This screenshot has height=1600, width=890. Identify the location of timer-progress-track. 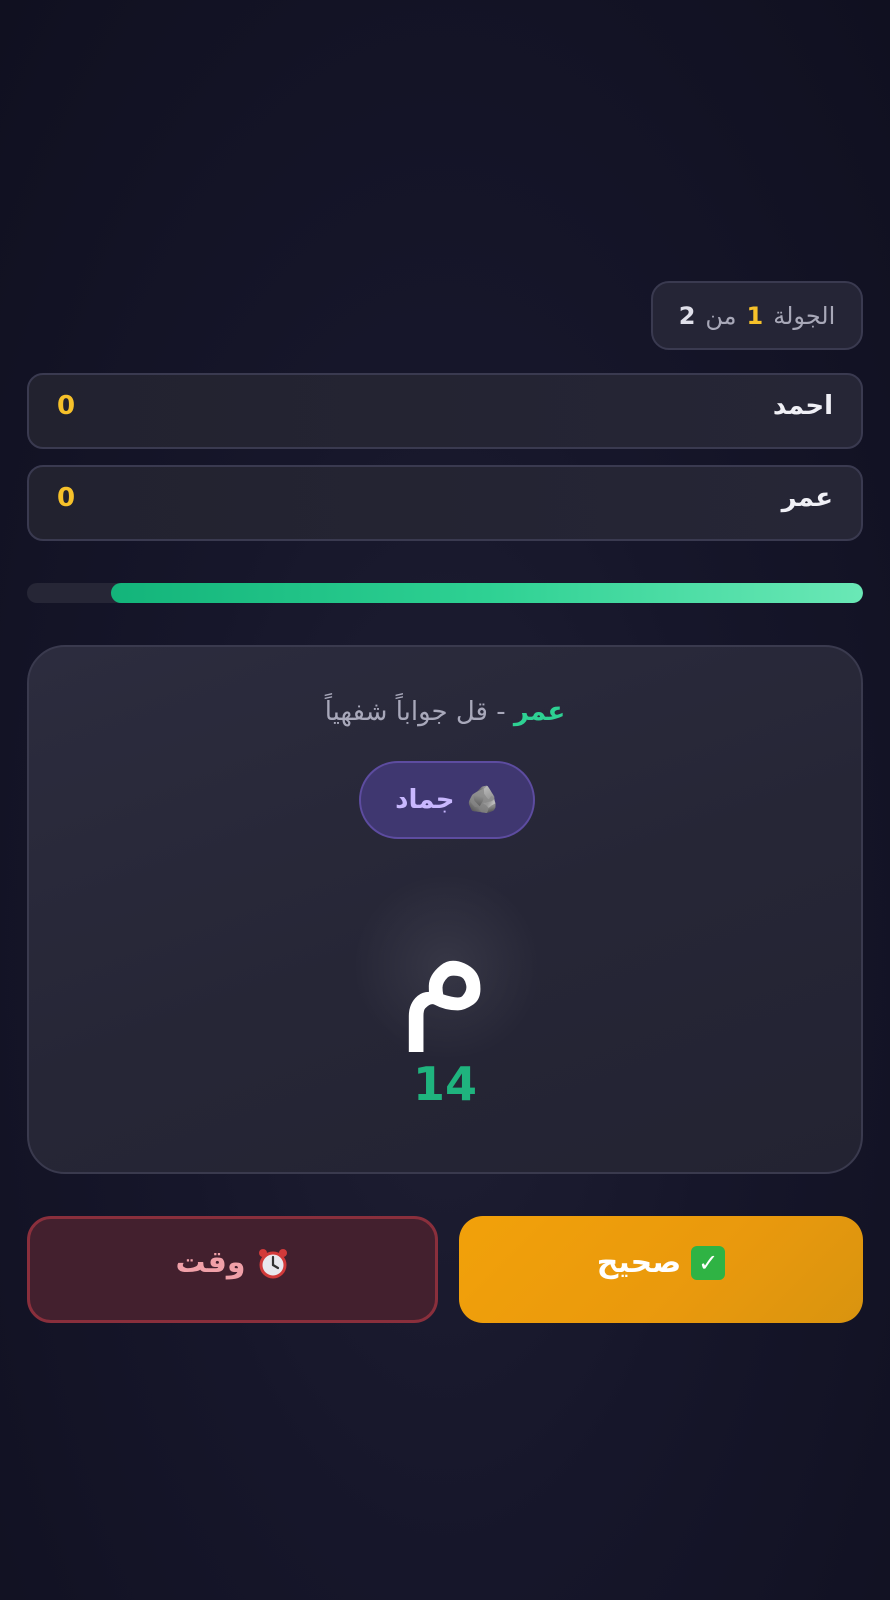
(445, 593).